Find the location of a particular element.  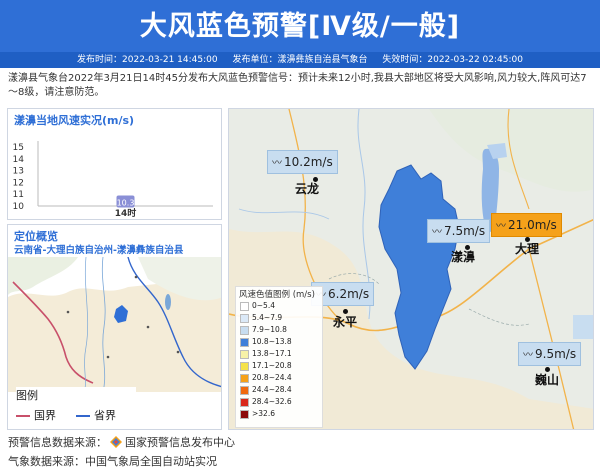

legend-row: 28.4~32.6 is located at coordinates (266, 401).